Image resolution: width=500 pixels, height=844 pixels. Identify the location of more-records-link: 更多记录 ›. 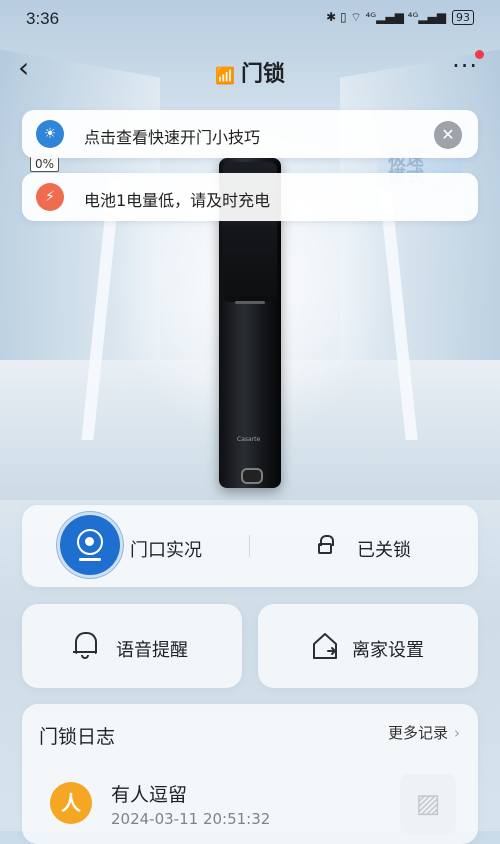
(424, 732).